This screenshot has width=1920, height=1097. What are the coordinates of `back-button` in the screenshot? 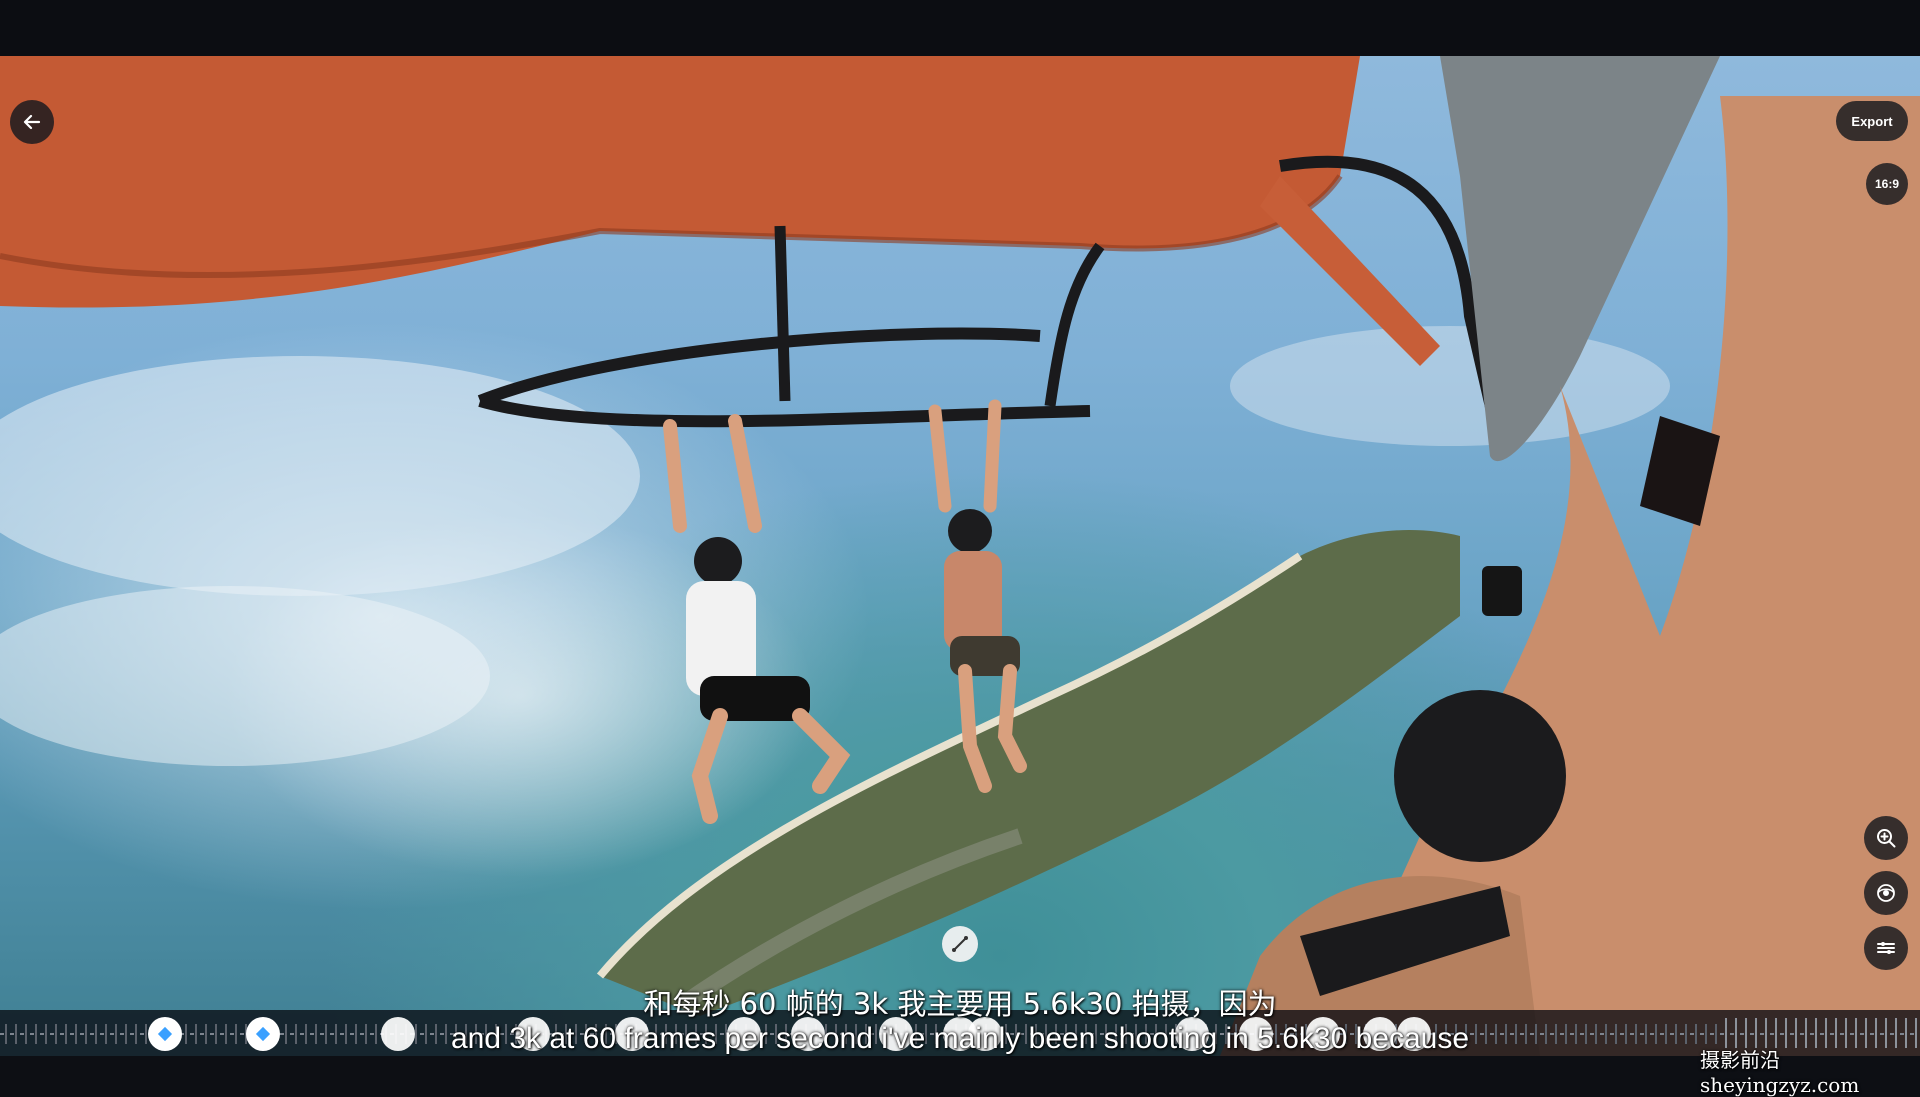 It's located at (32, 122).